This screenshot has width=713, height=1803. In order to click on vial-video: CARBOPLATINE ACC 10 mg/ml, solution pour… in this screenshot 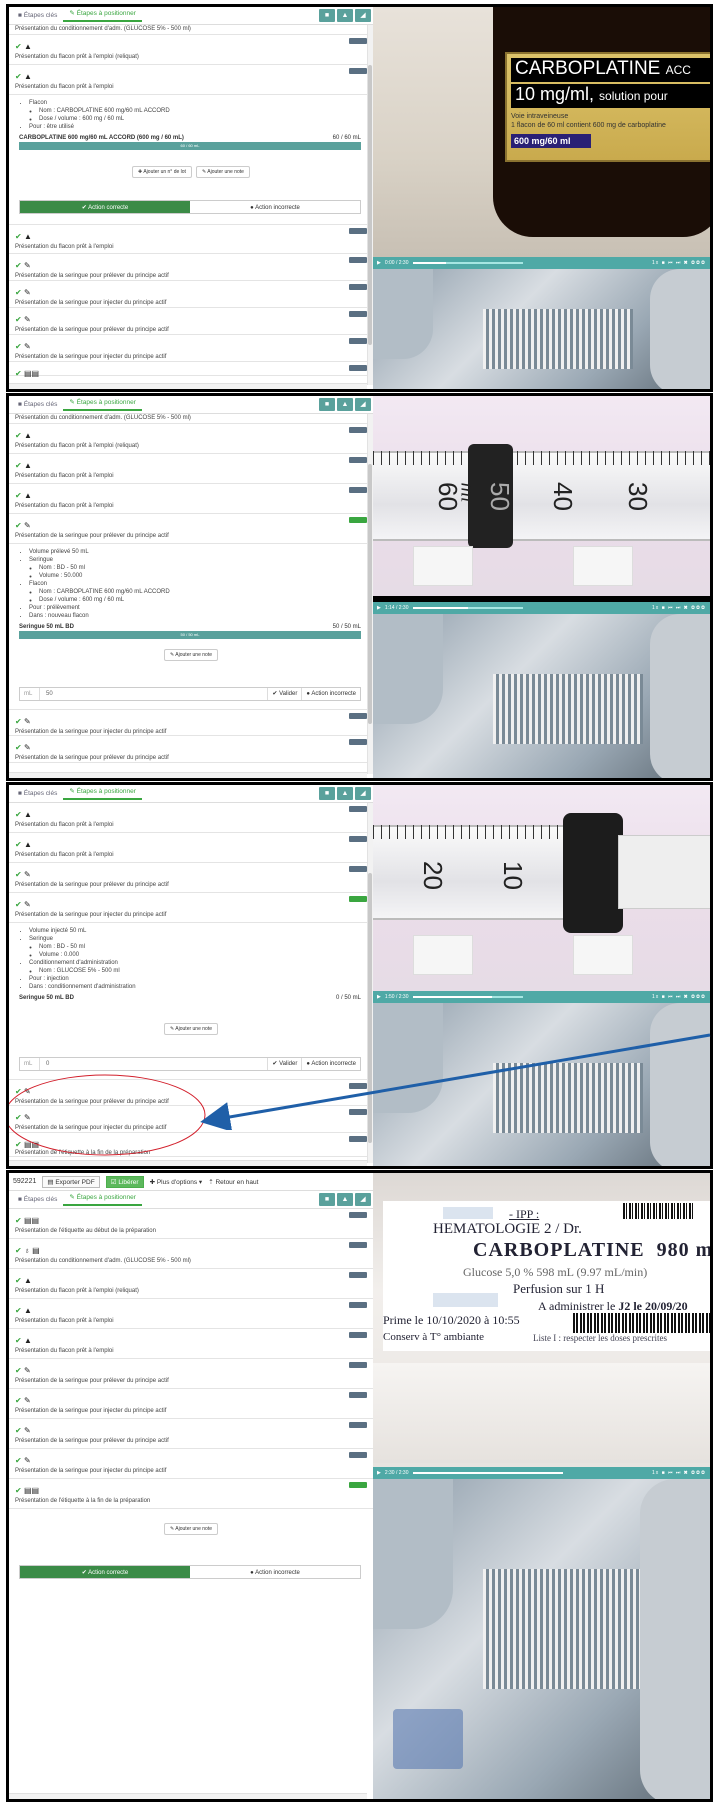, I will do `click(541, 132)`.